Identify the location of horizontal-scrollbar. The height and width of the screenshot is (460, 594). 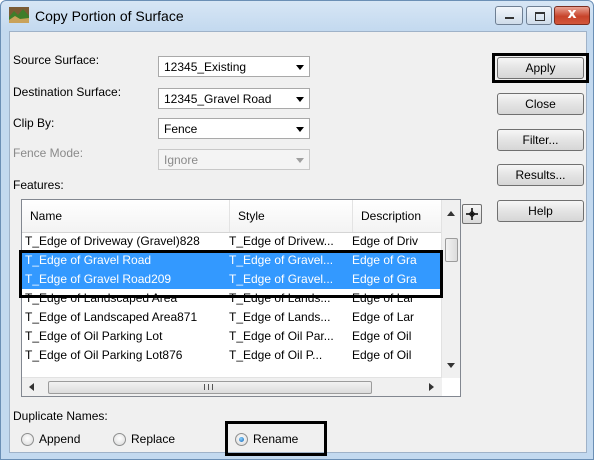
(232, 386).